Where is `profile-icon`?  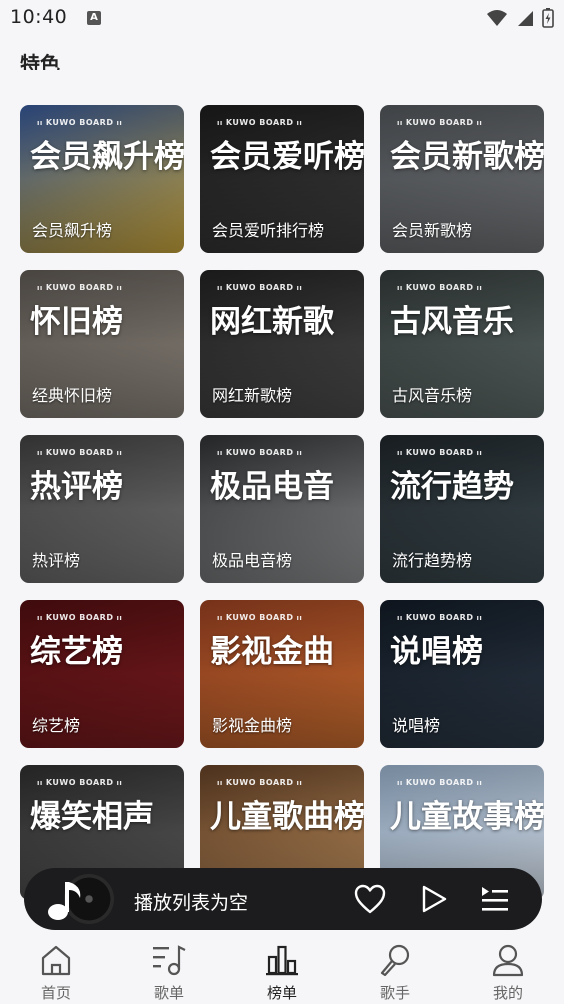
profile-icon is located at coordinates (508, 960).